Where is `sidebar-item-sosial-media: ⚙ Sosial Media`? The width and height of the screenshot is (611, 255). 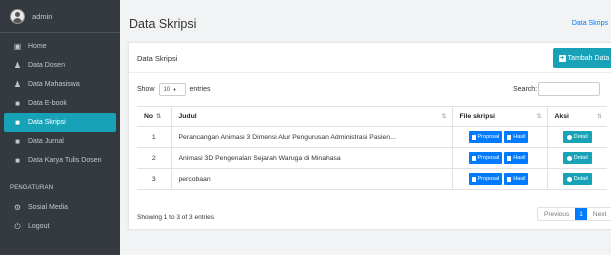
sidebar-item-sosial-media: ⚙ Sosial Media is located at coordinates (60, 207).